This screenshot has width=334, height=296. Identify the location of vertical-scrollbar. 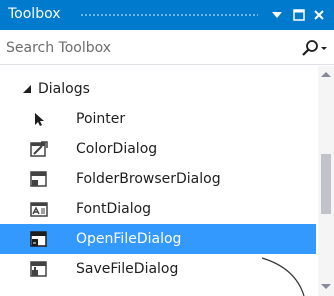
(326, 181).